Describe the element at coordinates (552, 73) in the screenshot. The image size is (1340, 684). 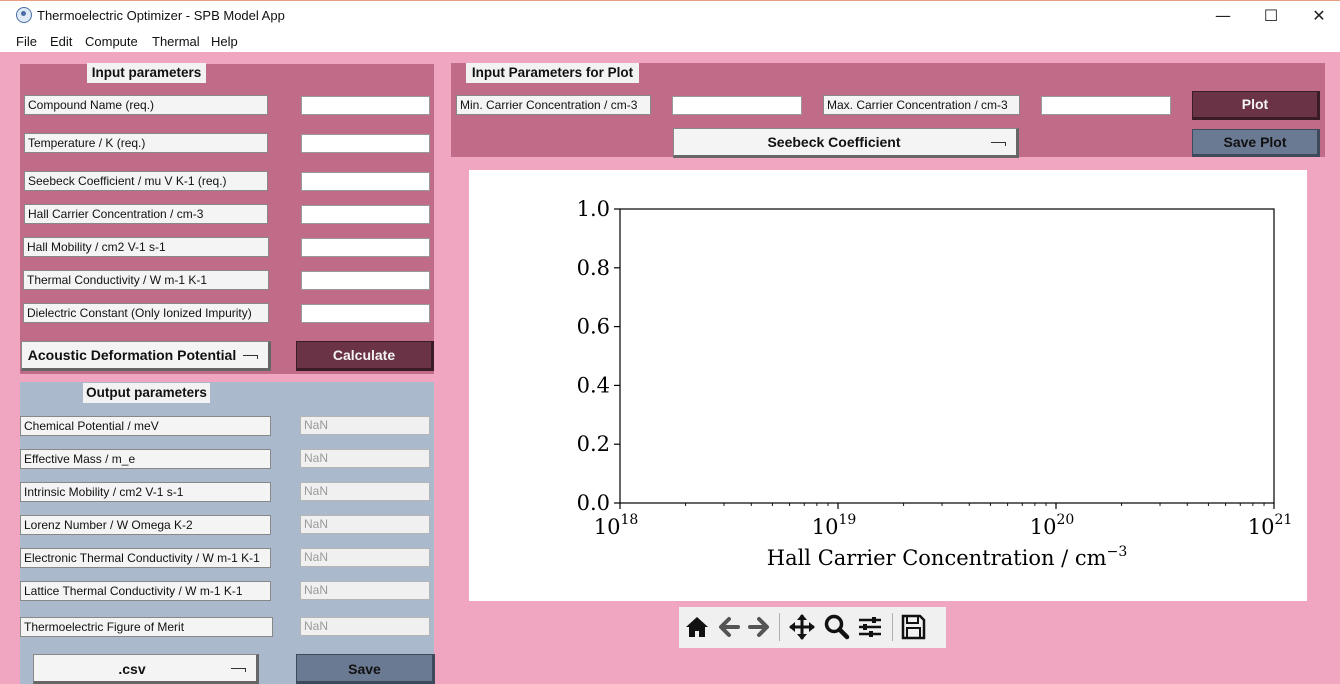
I see `plot-panel-heading: Input Parameters for Plot` at that location.